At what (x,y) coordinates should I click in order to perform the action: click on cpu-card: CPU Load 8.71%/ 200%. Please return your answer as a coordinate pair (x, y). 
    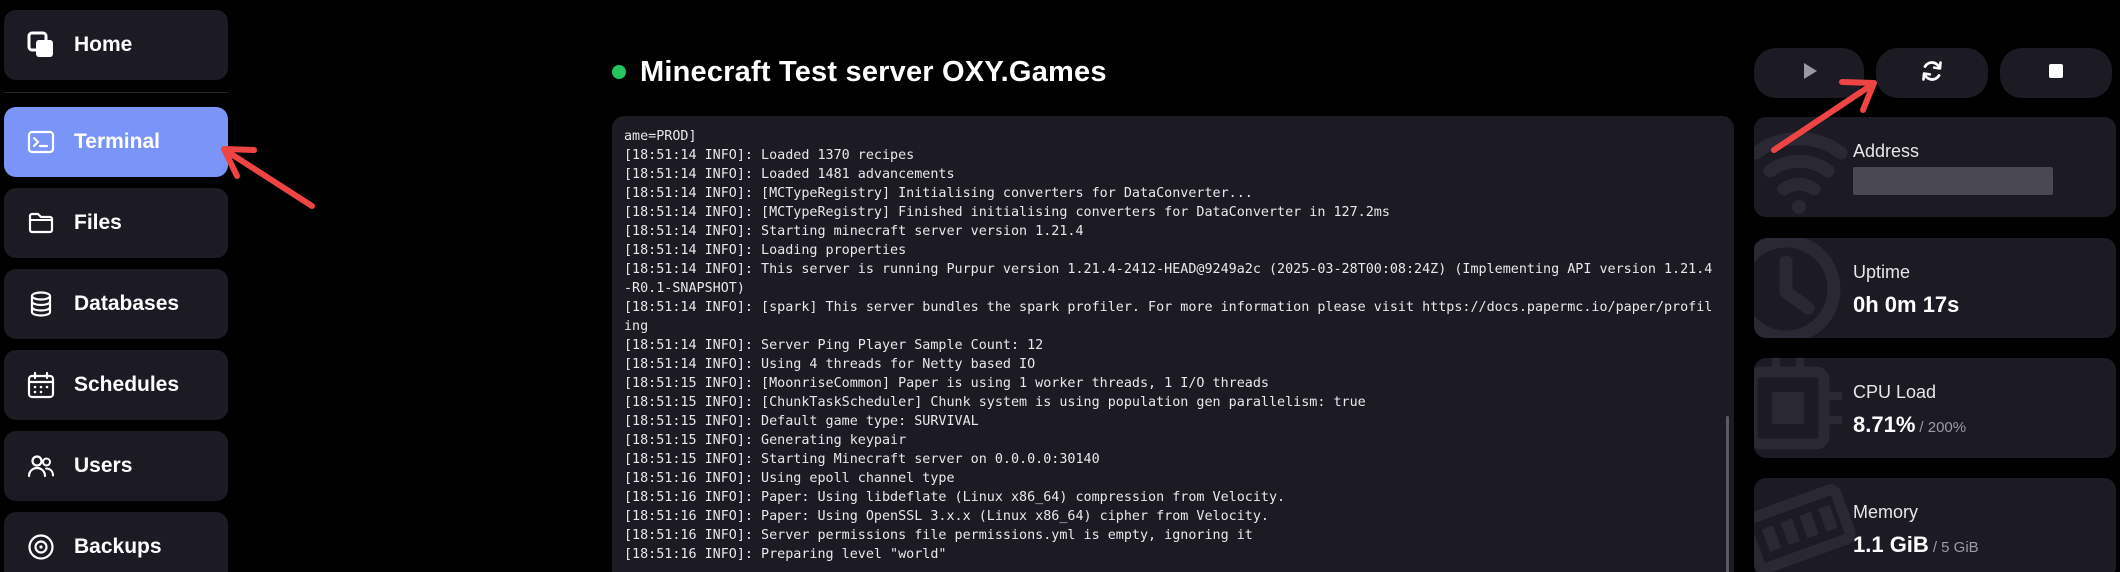
    Looking at the image, I should click on (1935, 408).